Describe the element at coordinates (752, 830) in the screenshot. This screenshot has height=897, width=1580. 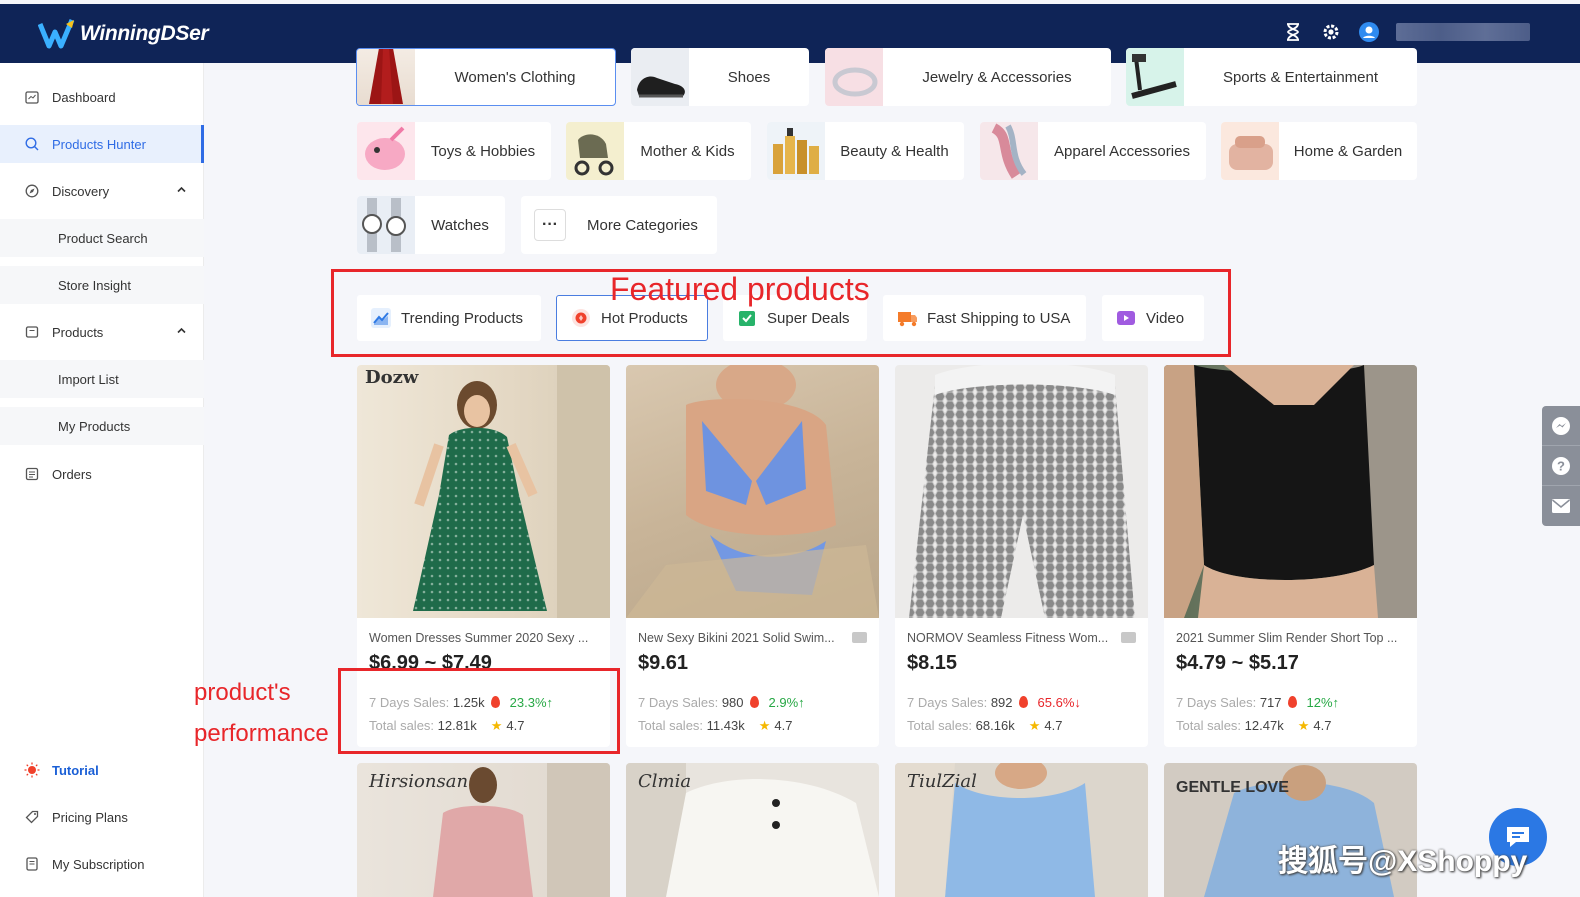
I see `product-card: Clmia` at that location.